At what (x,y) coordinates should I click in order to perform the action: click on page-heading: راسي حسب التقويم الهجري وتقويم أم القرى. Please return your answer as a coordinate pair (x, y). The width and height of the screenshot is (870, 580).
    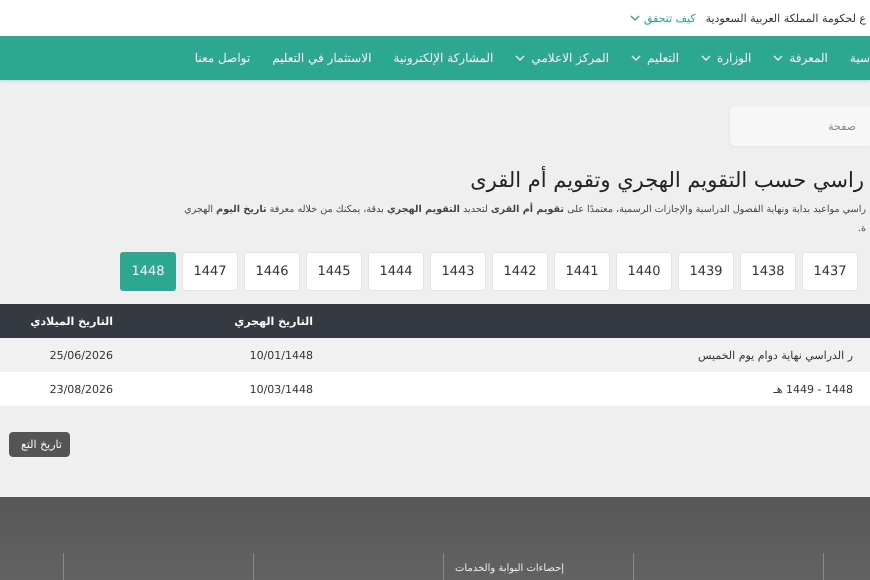
    Looking at the image, I should click on (666, 180).